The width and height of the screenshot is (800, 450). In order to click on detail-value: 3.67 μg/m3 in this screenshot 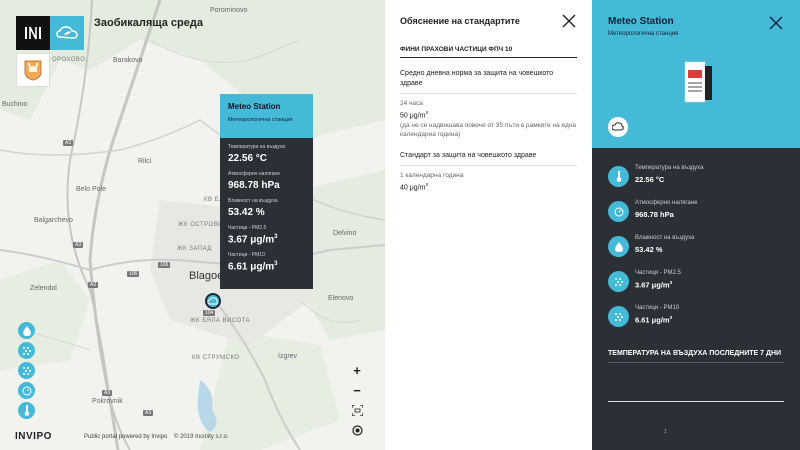, I will do `click(653, 285)`.